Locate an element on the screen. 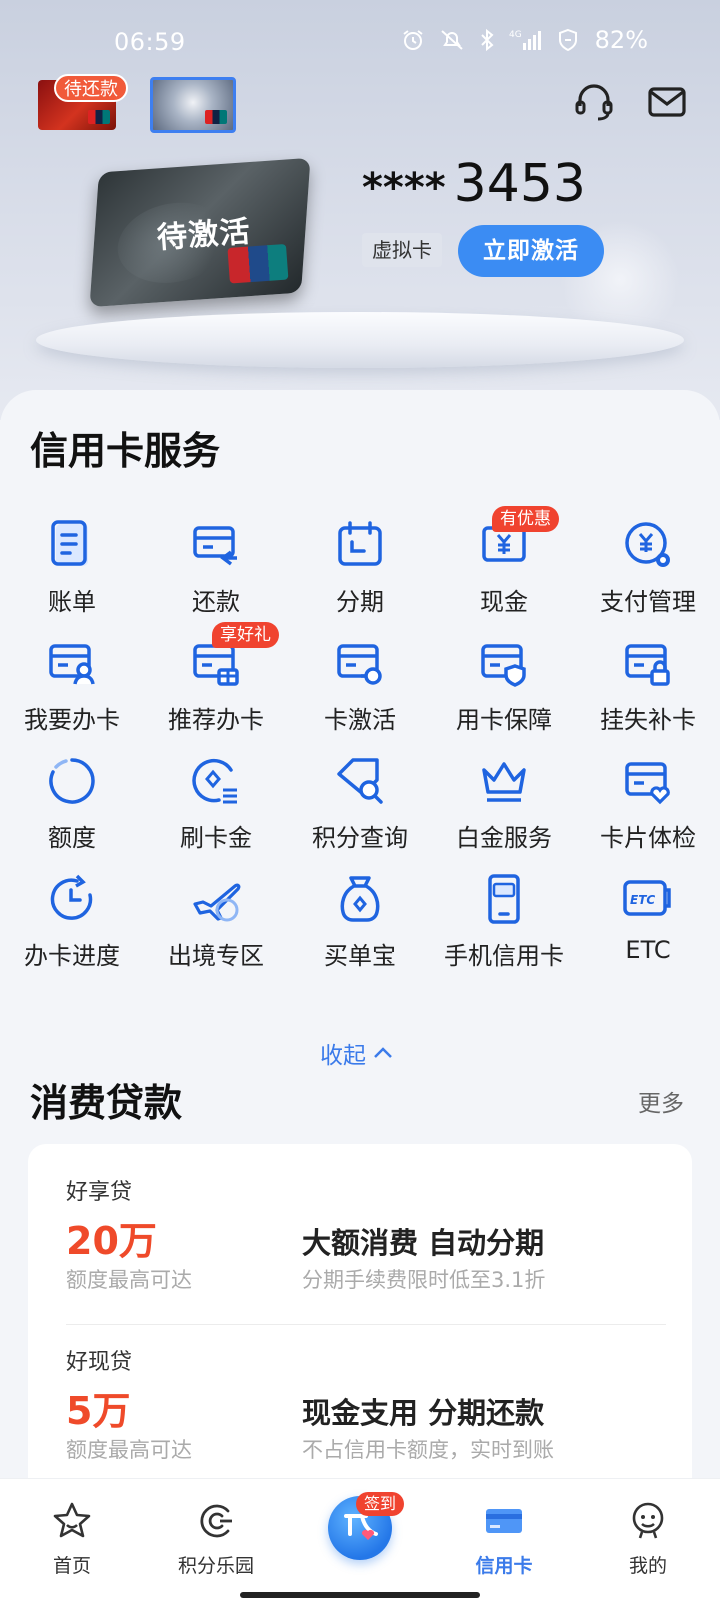 This screenshot has height=1608, width=720. card-protect-icon is located at coordinates (503, 665).